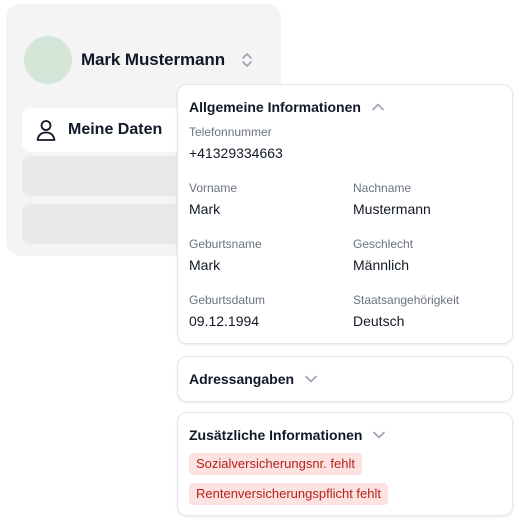  I want to click on address-card: Adressangaben, so click(345, 379).